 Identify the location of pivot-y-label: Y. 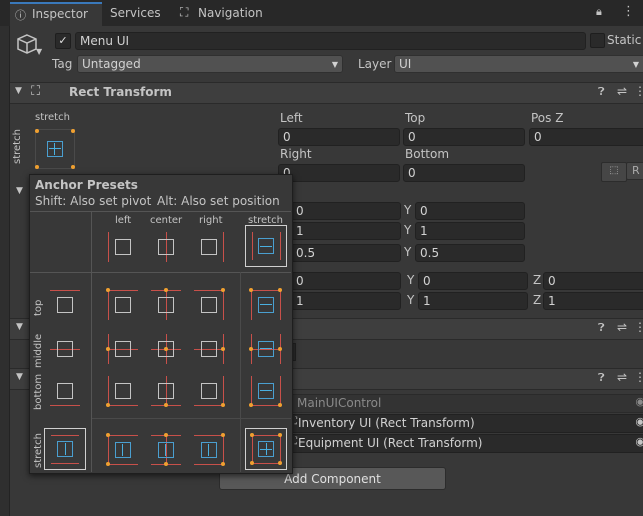
(408, 252).